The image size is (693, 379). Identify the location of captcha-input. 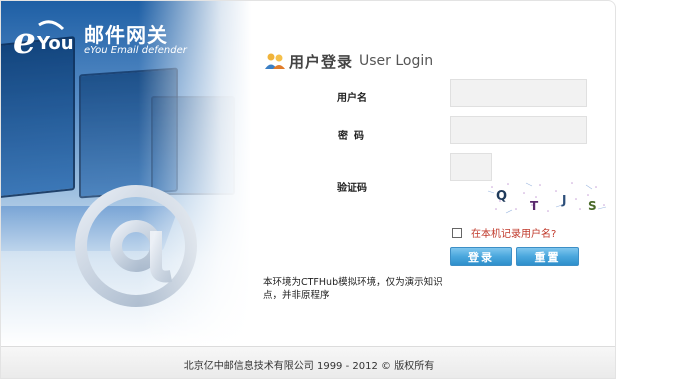
(471, 167).